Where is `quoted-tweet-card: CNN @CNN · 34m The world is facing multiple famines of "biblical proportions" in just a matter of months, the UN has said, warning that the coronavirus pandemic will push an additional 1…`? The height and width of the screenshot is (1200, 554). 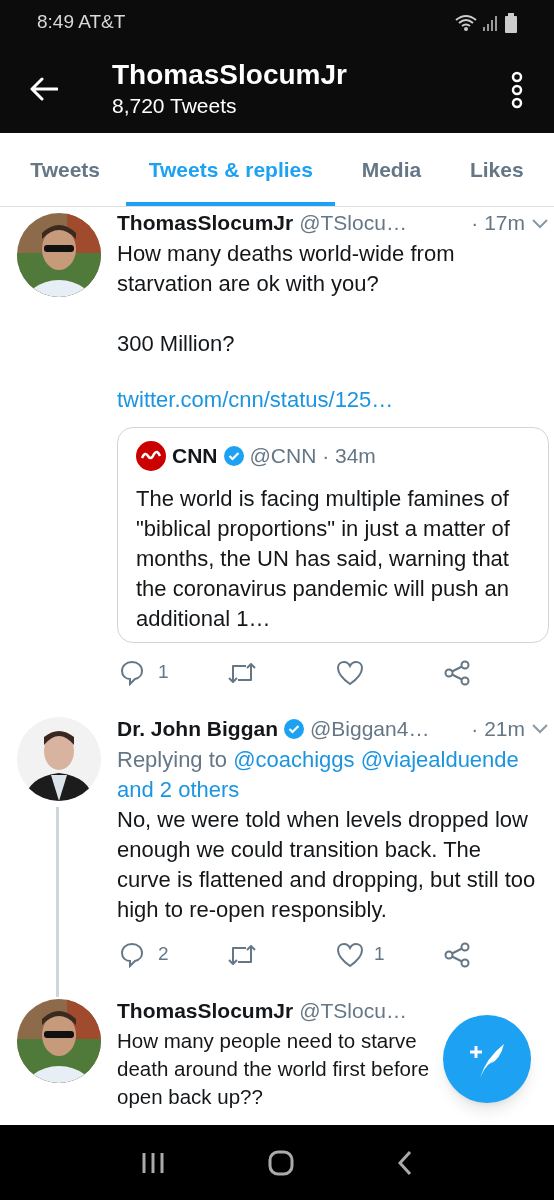
quoted-tweet-card: CNN @CNN · 34m The world is facing multiple famines of "biblical proportions" in just a matter of months, the UN has said, warning that the coronavirus pandemic will push an additional 1… is located at coordinates (333, 535).